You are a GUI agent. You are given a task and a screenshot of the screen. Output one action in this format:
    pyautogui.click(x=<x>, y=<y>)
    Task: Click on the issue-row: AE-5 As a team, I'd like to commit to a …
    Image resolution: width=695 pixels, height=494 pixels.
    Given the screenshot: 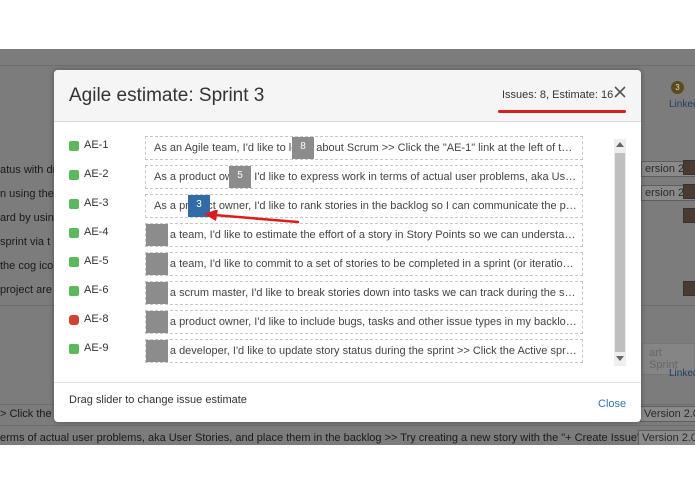 What is the action you would take?
    pyautogui.click(x=326, y=264)
    